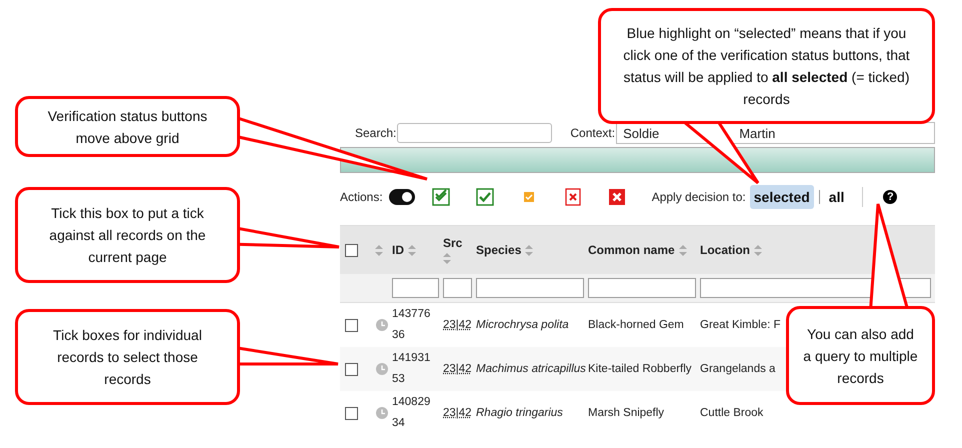  What do you see at coordinates (361, 197) in the screenshot?
I see `actions-label: Actions:` at bounding box center [361, 197].